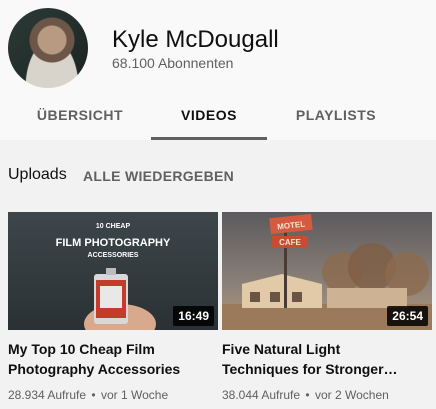  I want to click on video-thumbnail: MOTEL CAFE 26:54, so click(327, 271).